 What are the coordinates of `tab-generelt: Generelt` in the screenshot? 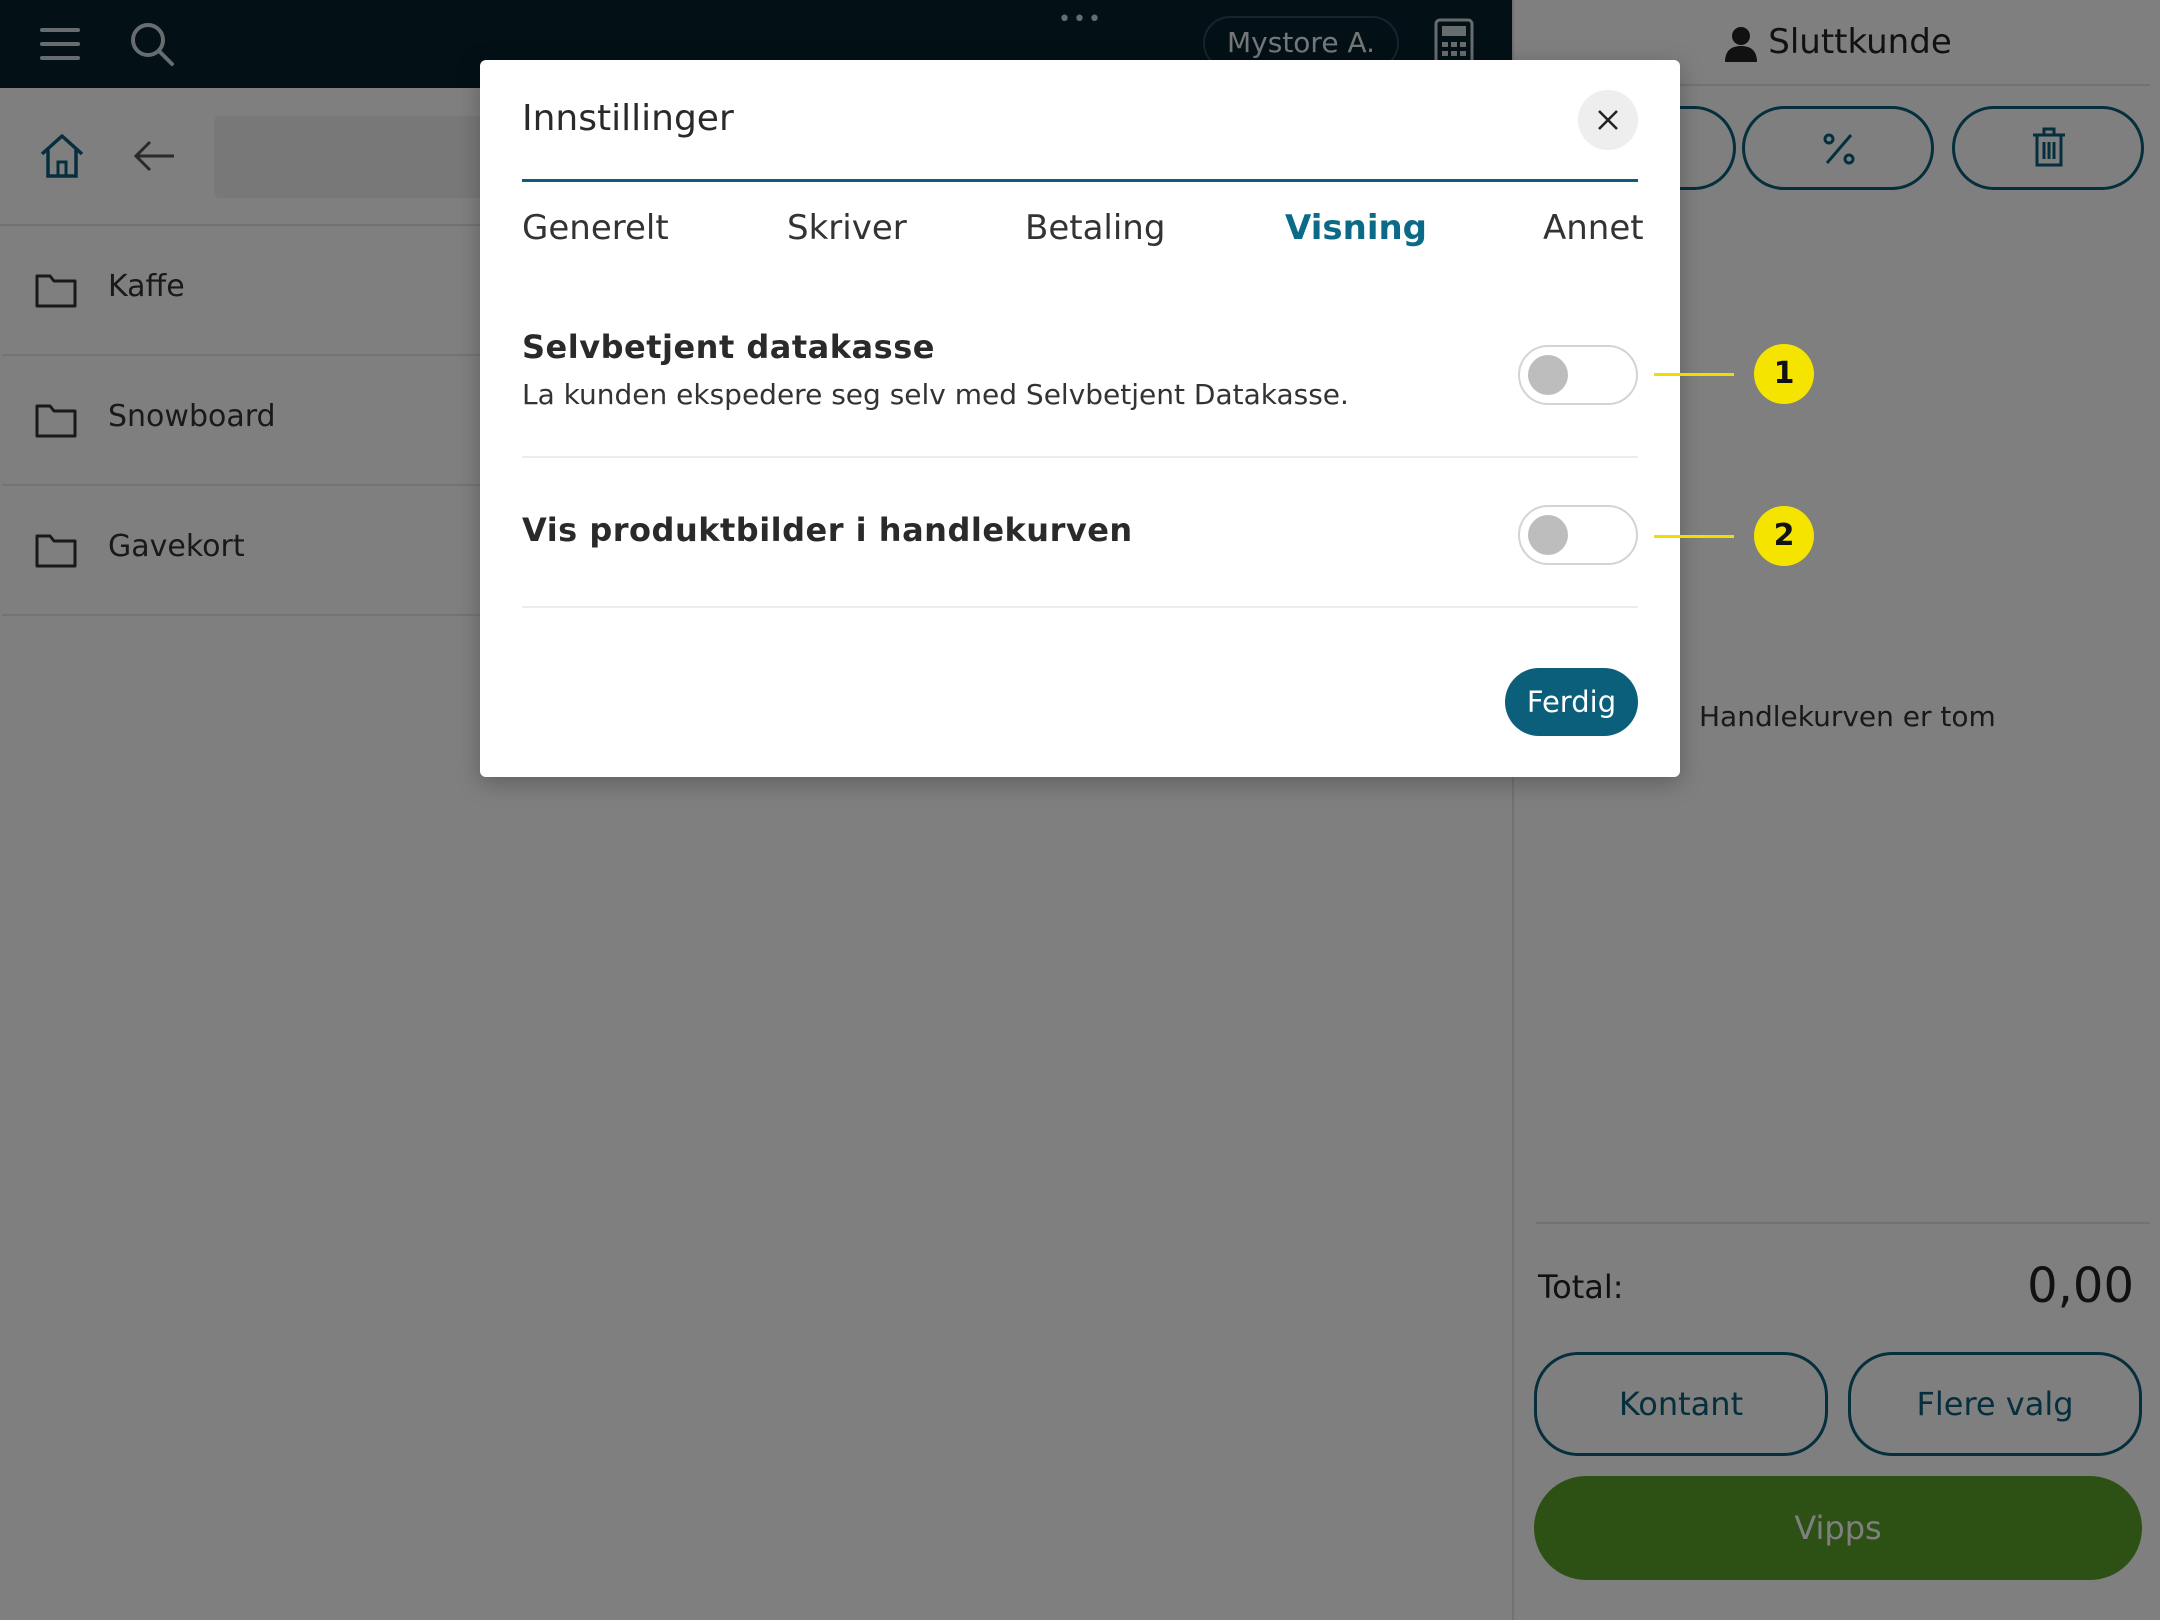 It's located at (595, 228).